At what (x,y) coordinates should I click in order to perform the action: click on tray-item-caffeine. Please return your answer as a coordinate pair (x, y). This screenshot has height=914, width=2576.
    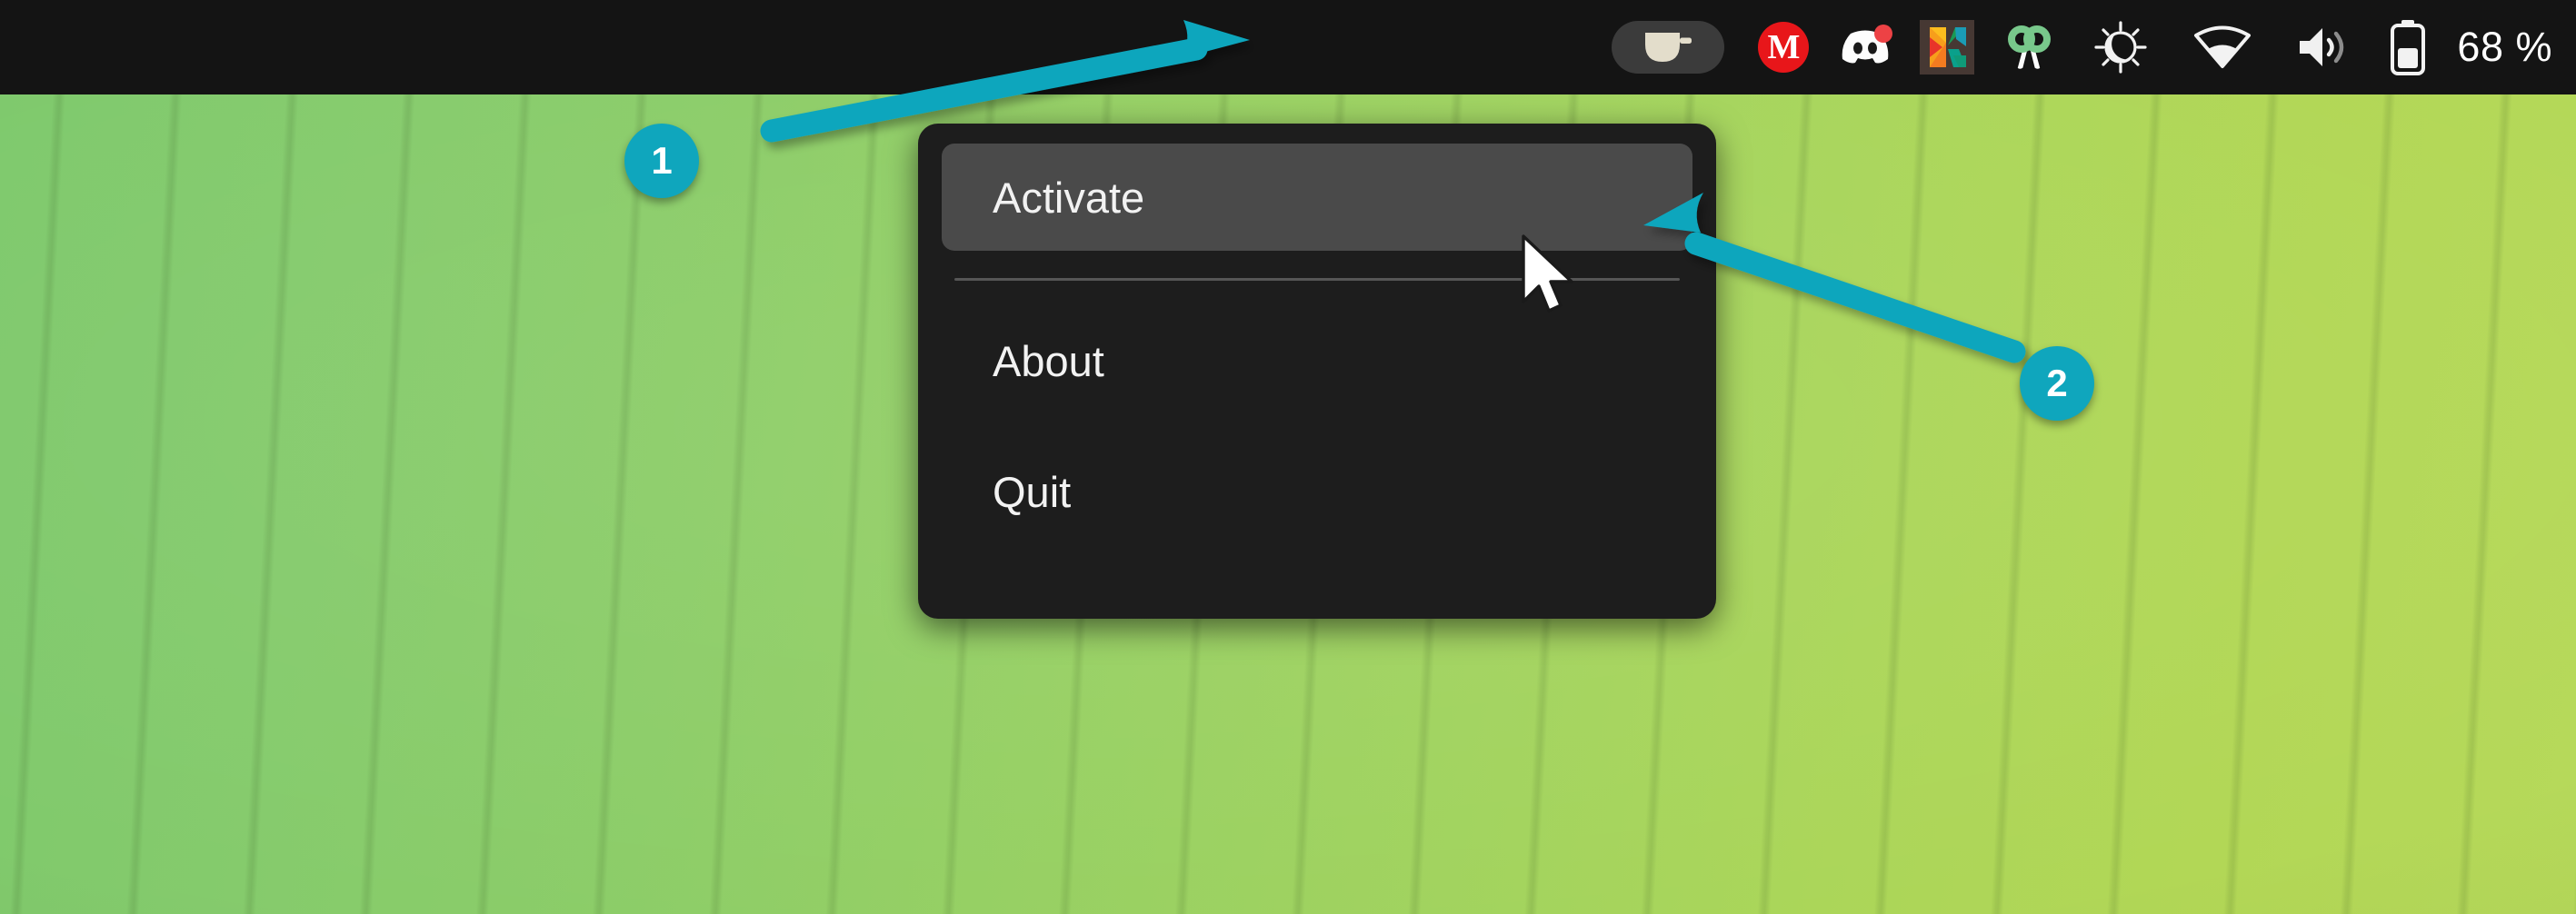
    Looking at the image, I should click on (1668, 47).